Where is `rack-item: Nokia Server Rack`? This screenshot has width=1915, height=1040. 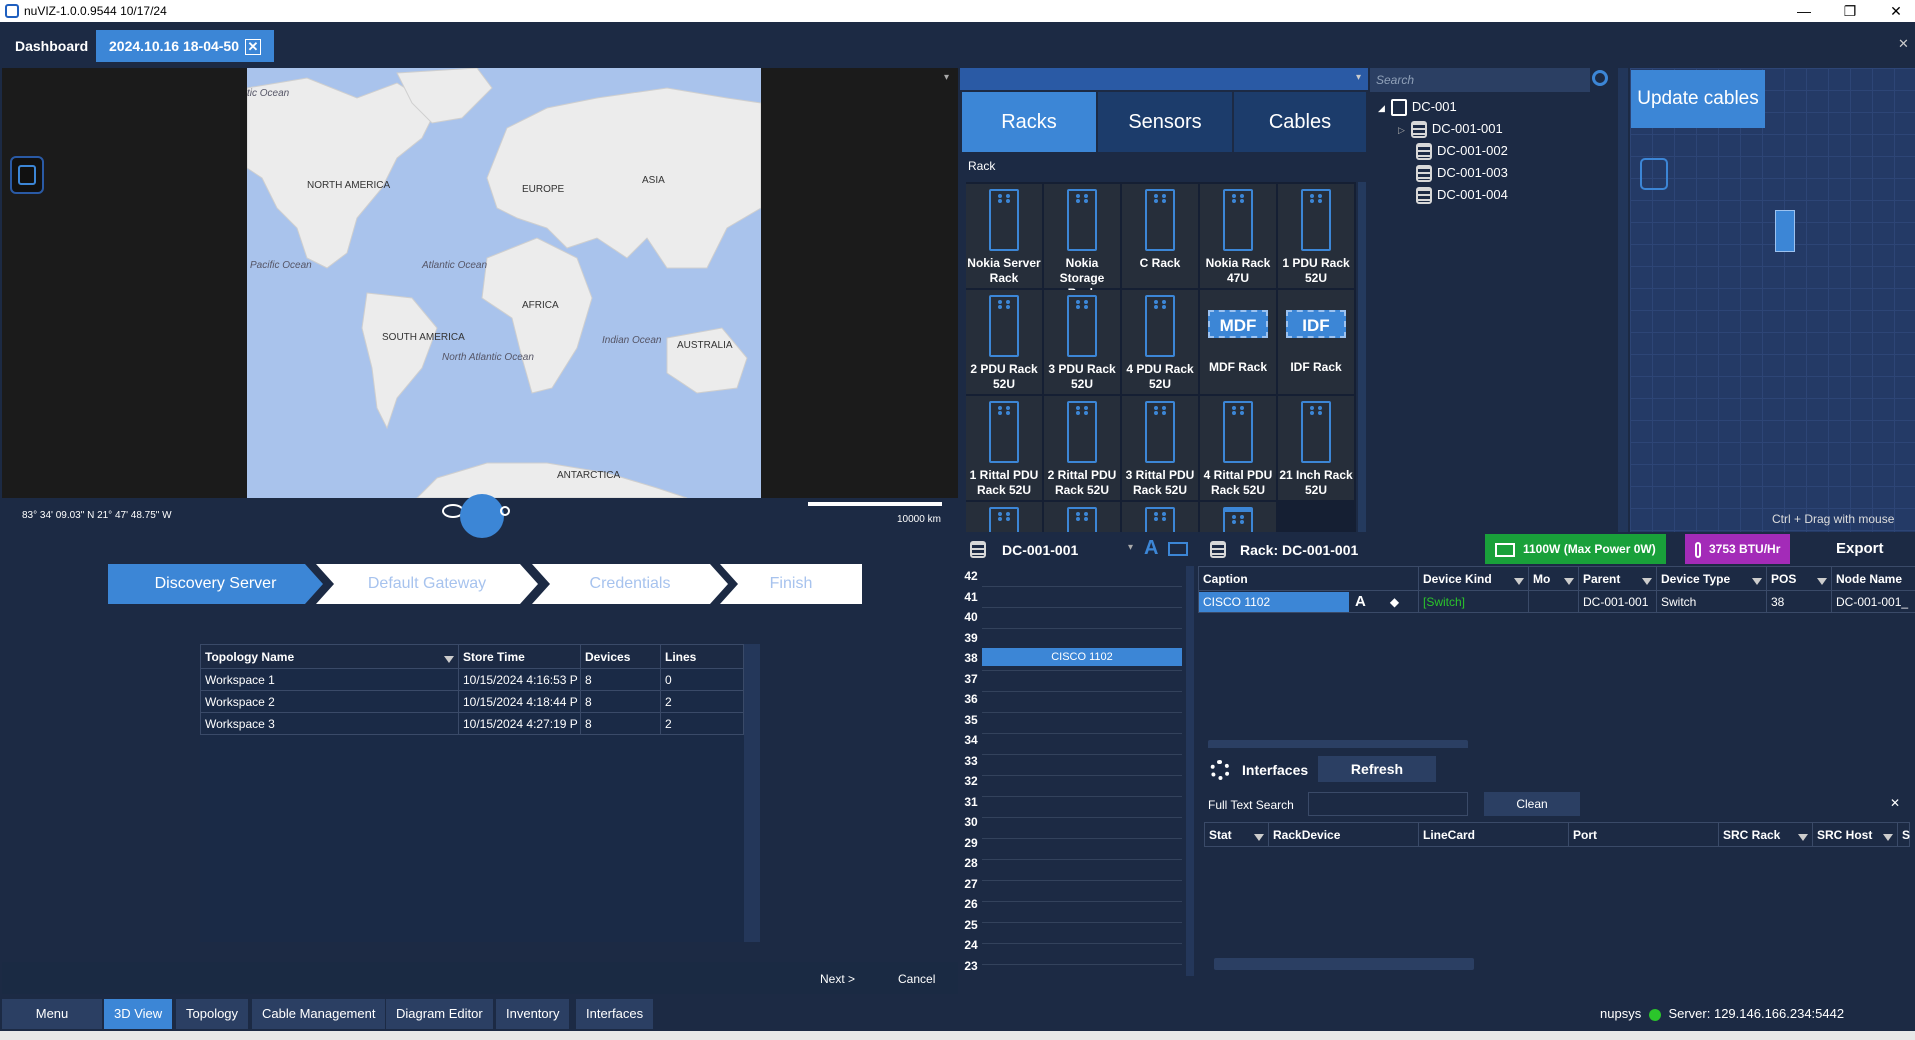 rack-item: Nokia Server Rack is located at coordinates (1004, 236).